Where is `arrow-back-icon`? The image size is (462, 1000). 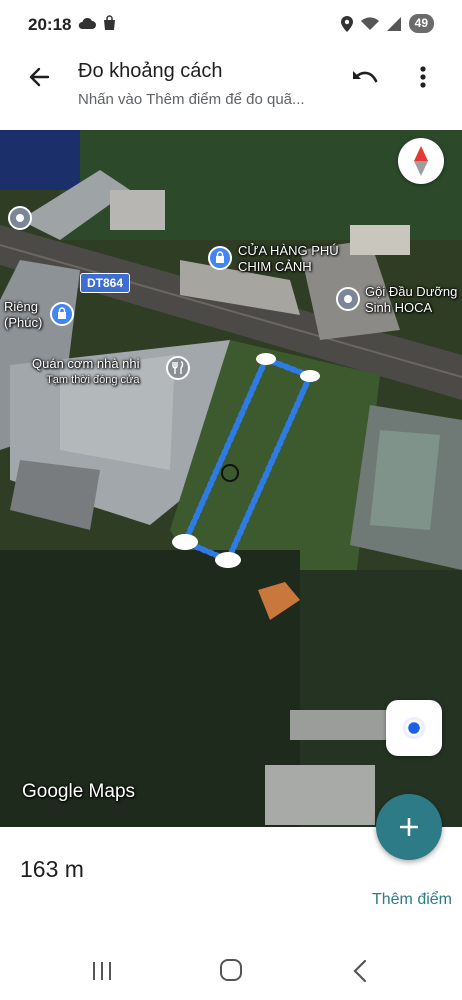 arrow-back-icon is located at coordinates (39, 77).